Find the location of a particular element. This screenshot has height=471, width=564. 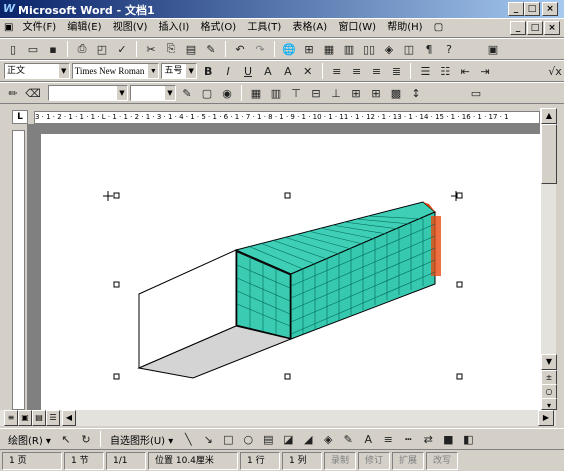

text-box-icon: ▭ is located at coordinates (476, 93).